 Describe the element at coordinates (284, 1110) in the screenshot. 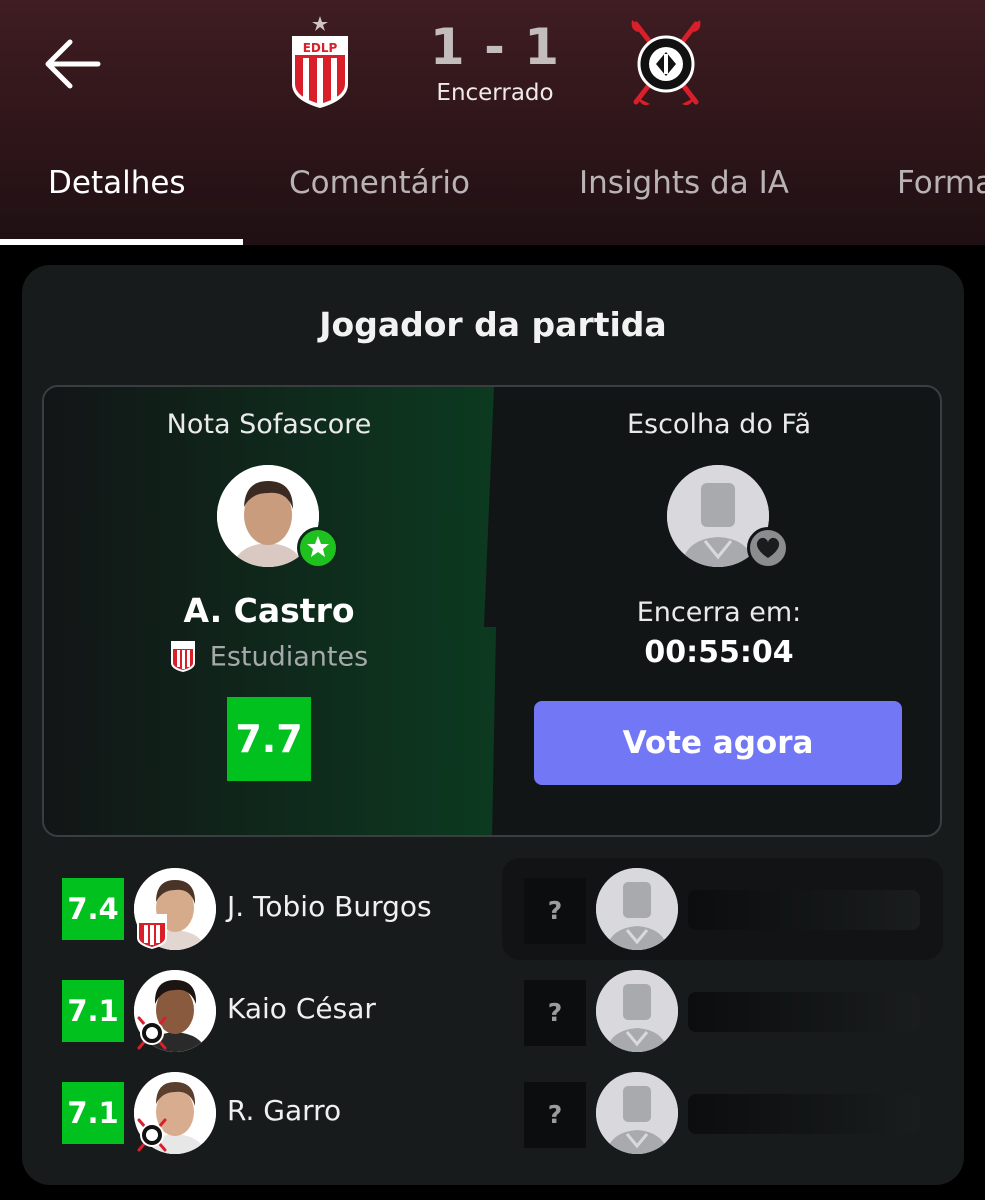

I see `player-name: R. Garro` at that location.